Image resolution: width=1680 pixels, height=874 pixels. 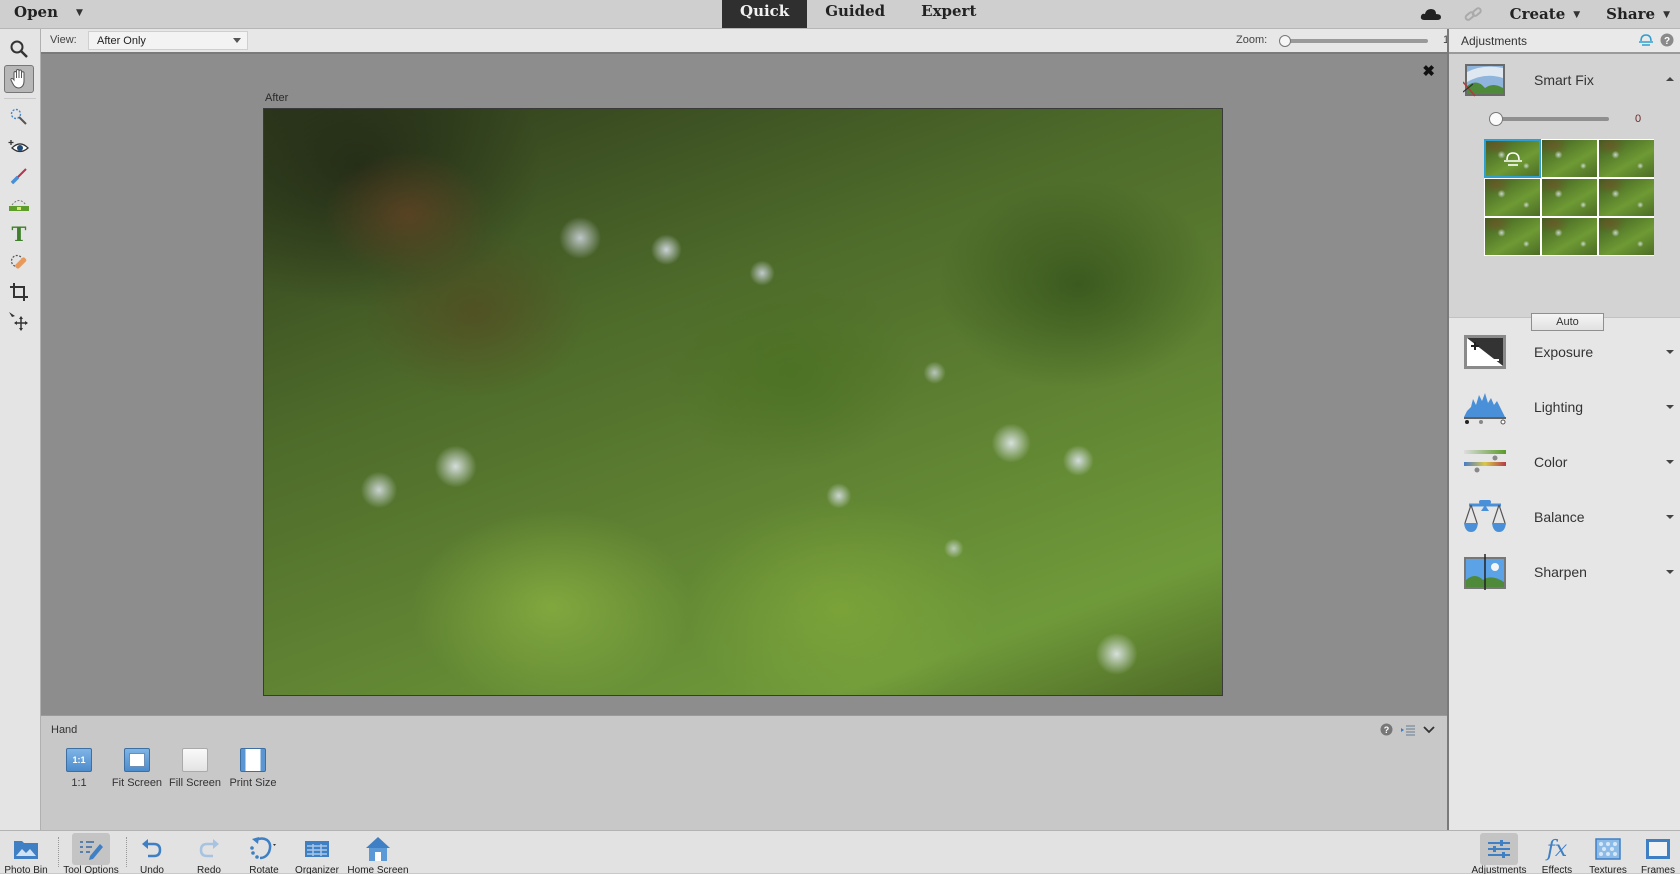 What do you see at coordinates (1658, 849) in the screenshot?
I see `frames-icon` at bounding box center [1658, 849].